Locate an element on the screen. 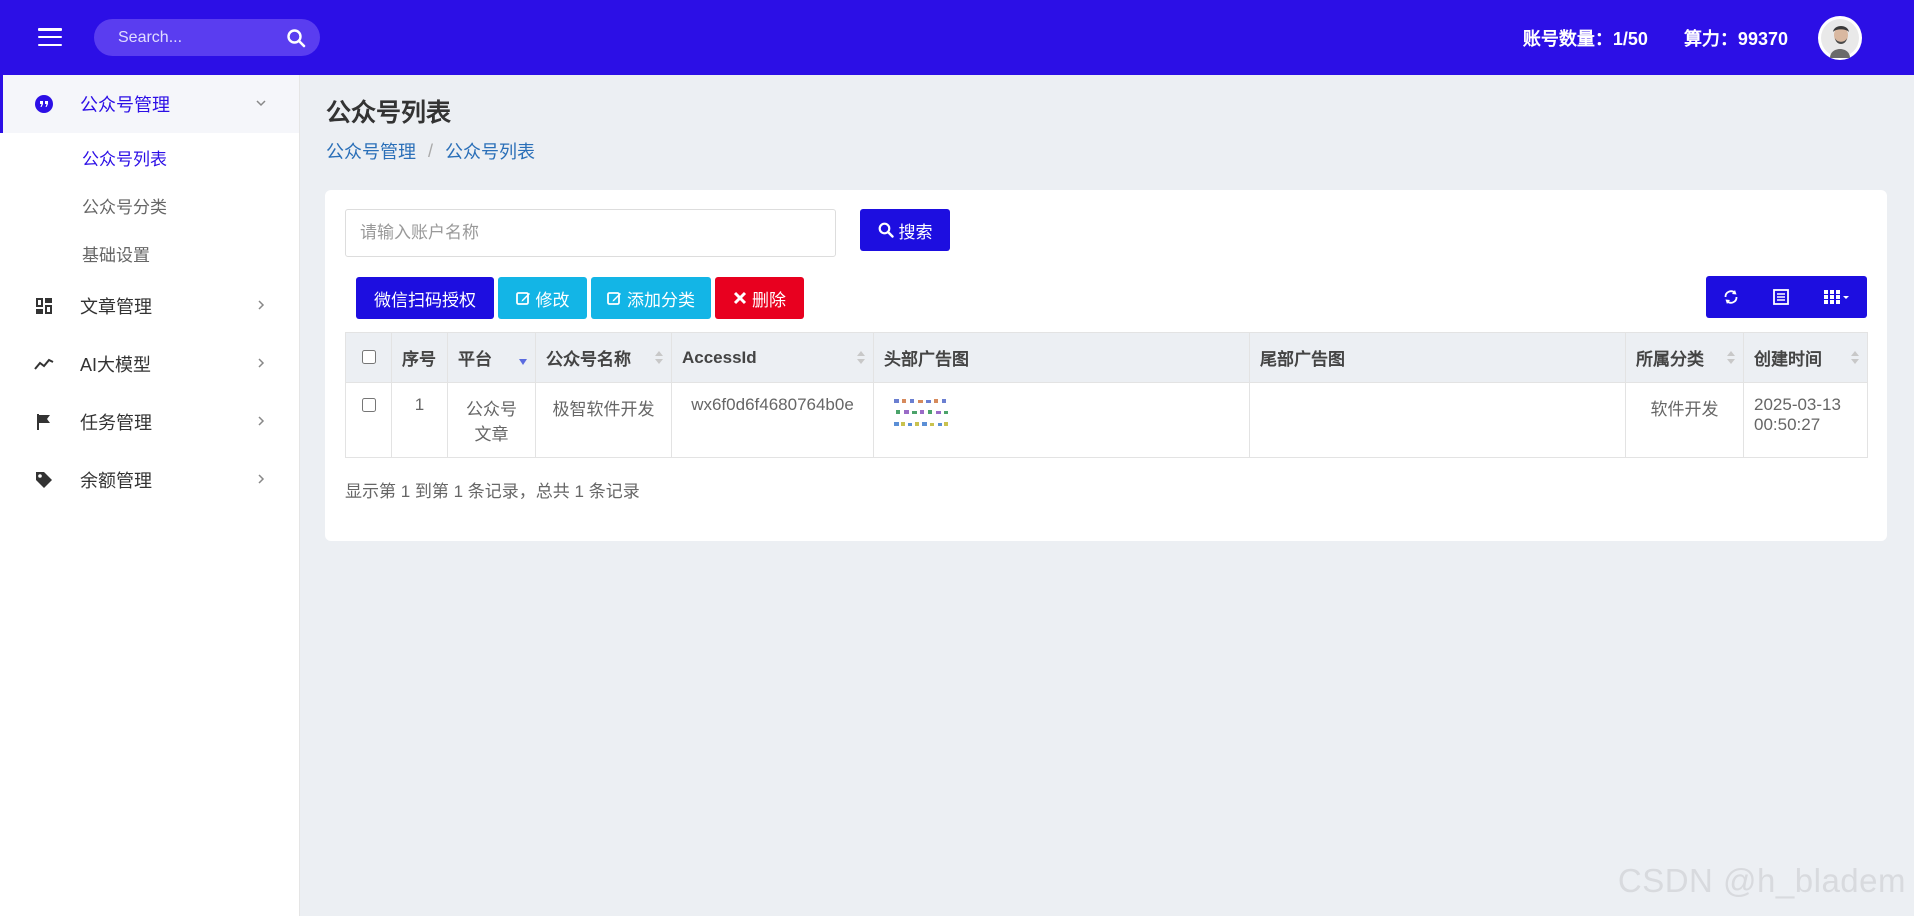  delete-button-label: 删除 is located at coordinates (769, 300).